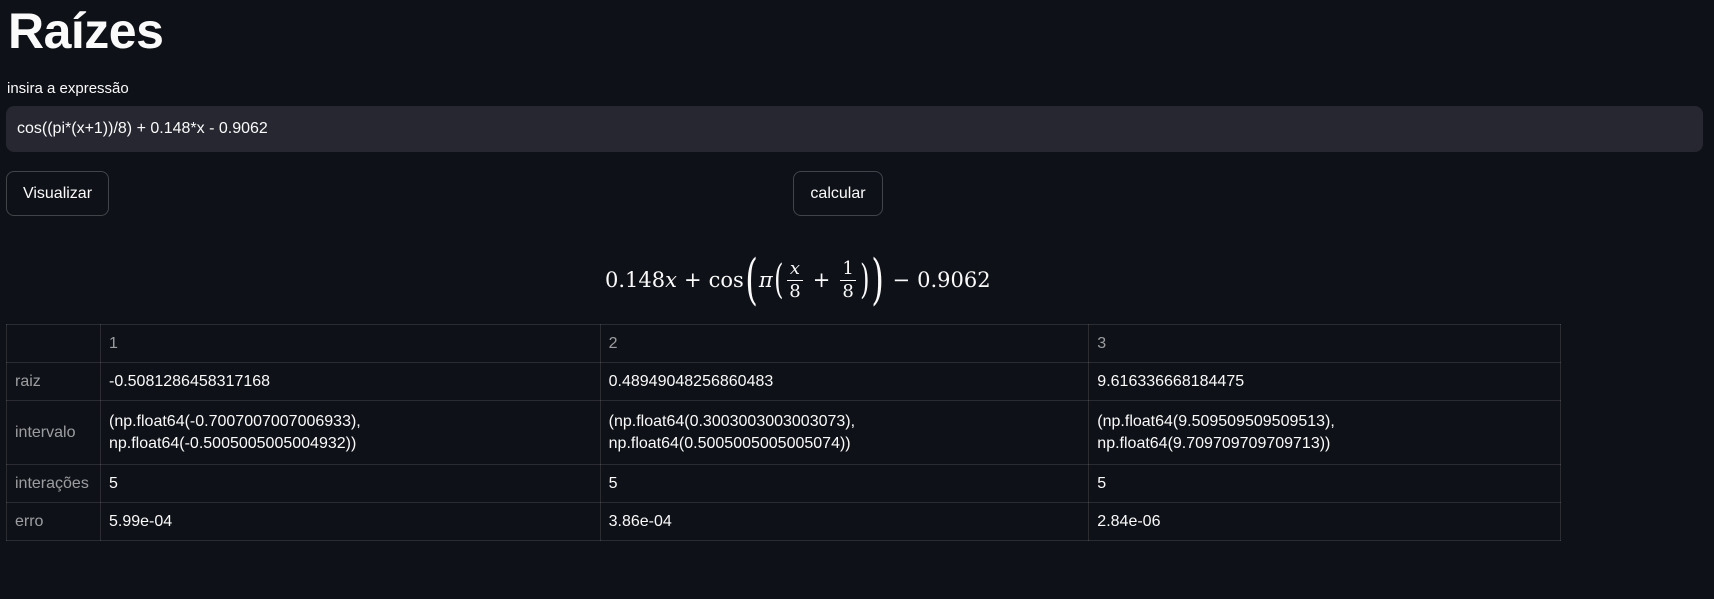 This screenshot has height=599, width=1714. Describe the element at coordinates (821, 280) in the screenshot. I see `formula-inner-plus: +` at that location.